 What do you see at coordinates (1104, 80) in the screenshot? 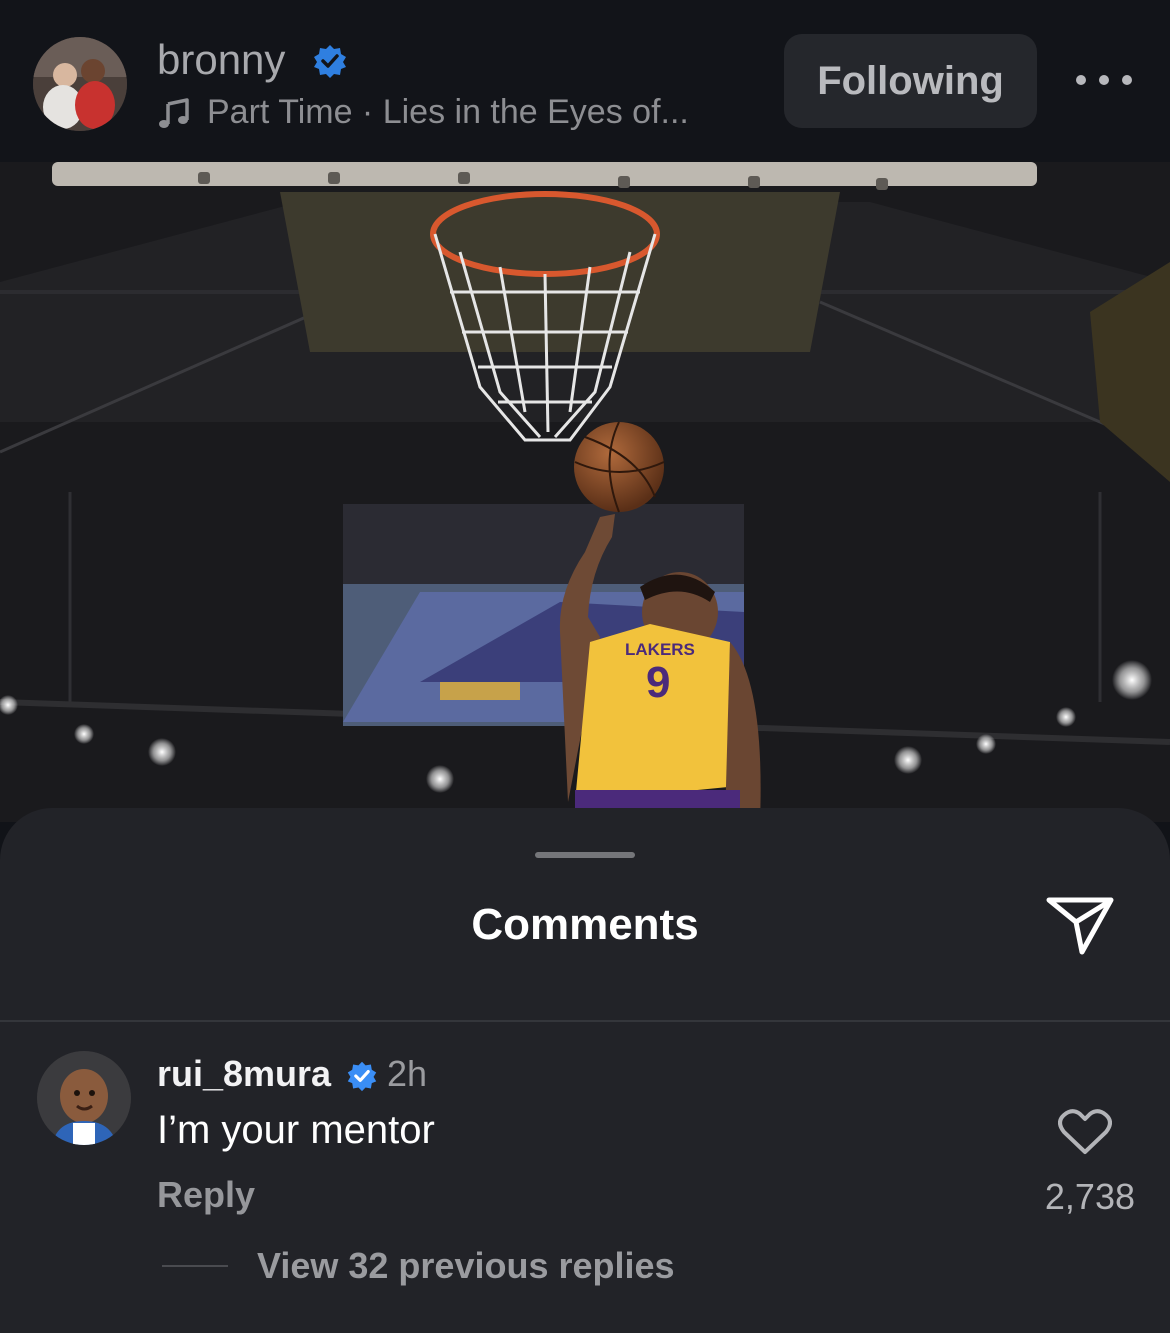
I see `more-dots-icon` at bounding box center [1104, 80].